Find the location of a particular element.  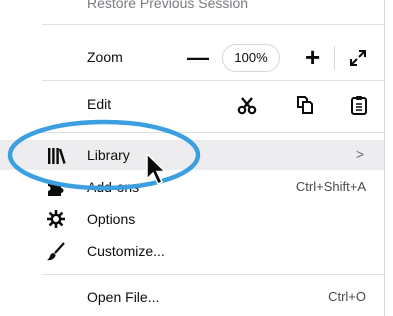

panel-border is located at coordinates (384, 158).